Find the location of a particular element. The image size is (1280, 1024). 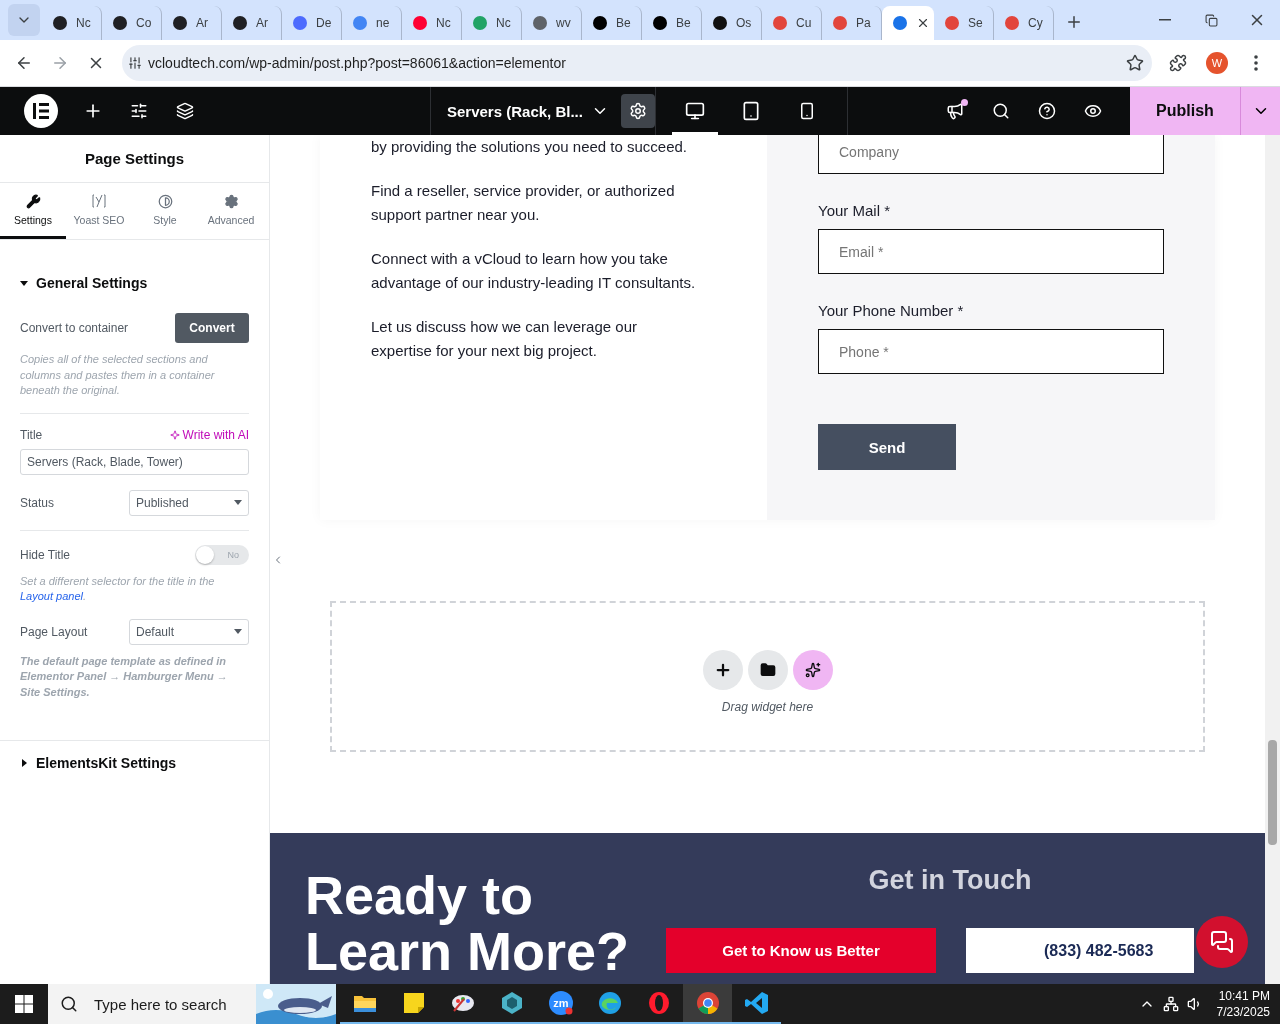

restore-icon is located at coordinates (1211, 20).